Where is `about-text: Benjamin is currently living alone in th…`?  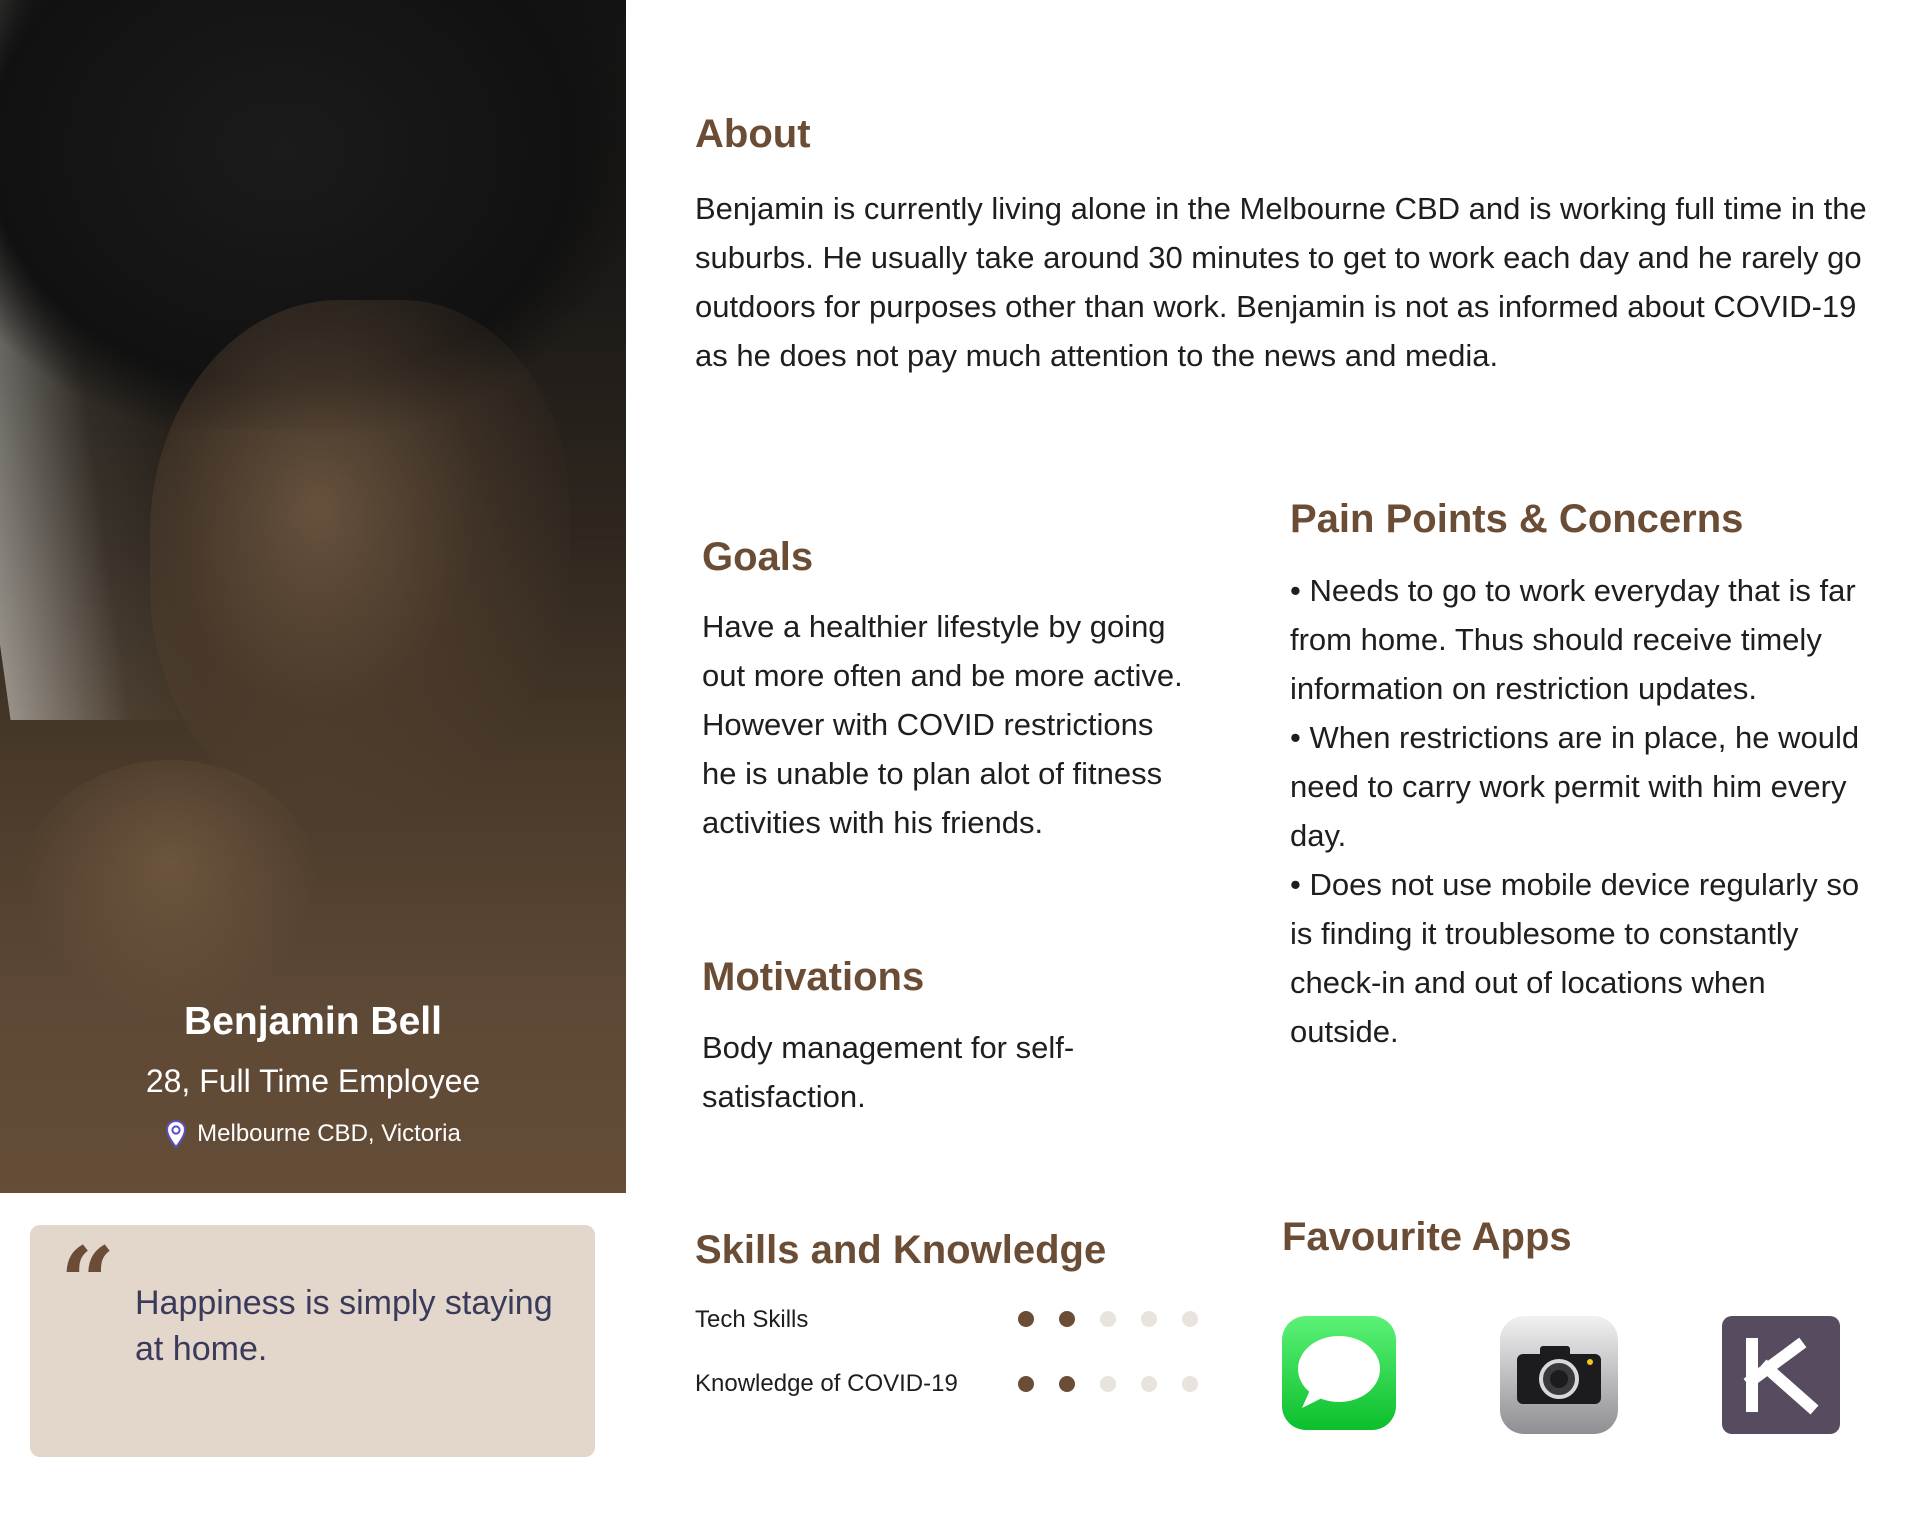 about-text: Benjamin is currently living alone in th… is located at coordinates (1281, 282).